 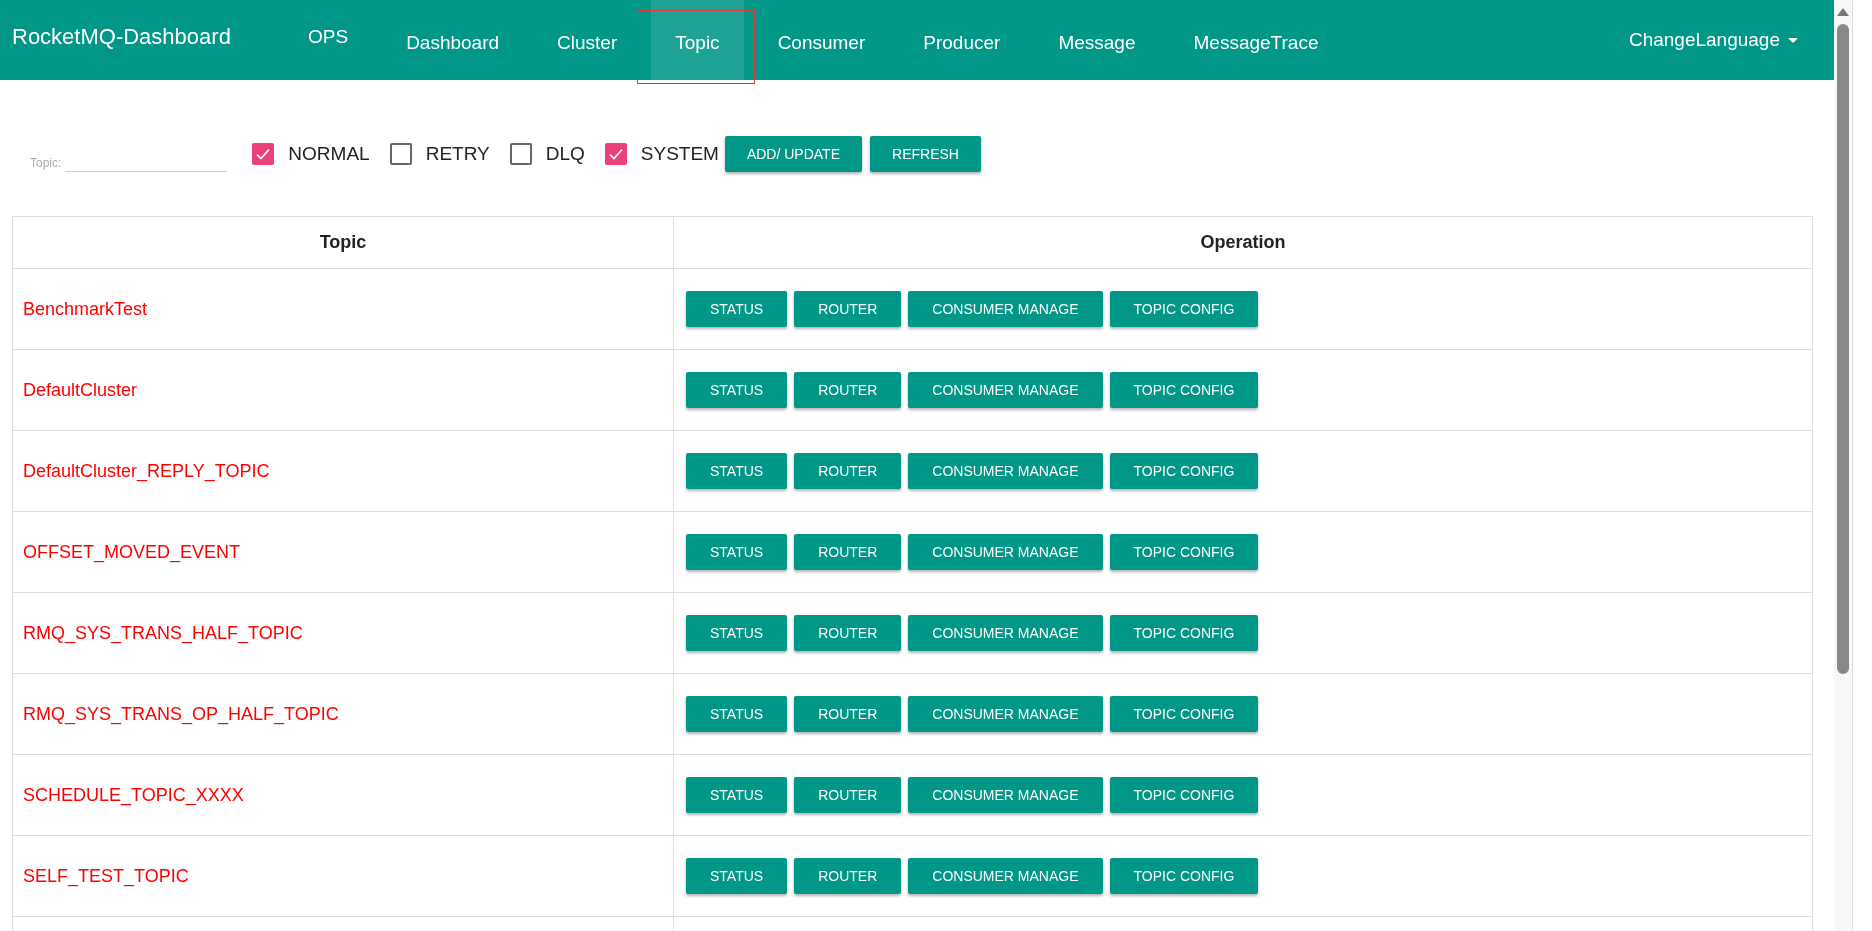 What do you see at coordinates (453, 40) in the screenshot?
I see `nav-tab: Dashboard` at bounding box center [453, 40].